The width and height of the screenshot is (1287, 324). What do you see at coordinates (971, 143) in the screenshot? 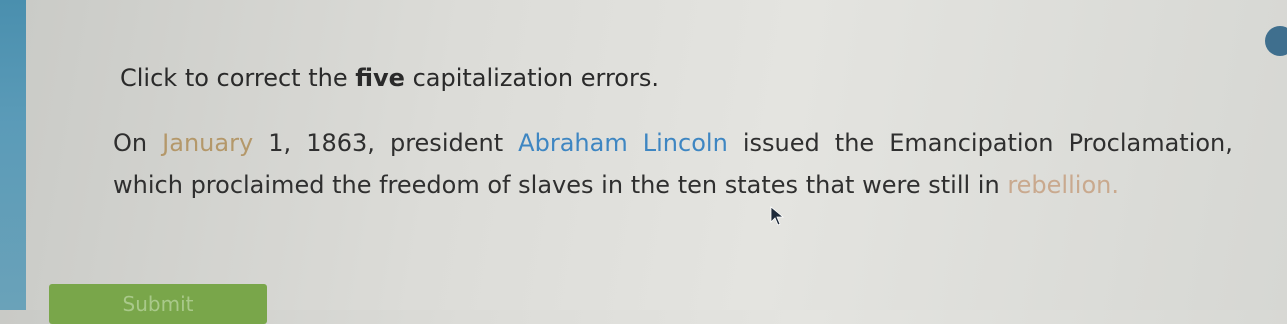
I see `passage-word: Emancipation` at bounding box center [971, 143].